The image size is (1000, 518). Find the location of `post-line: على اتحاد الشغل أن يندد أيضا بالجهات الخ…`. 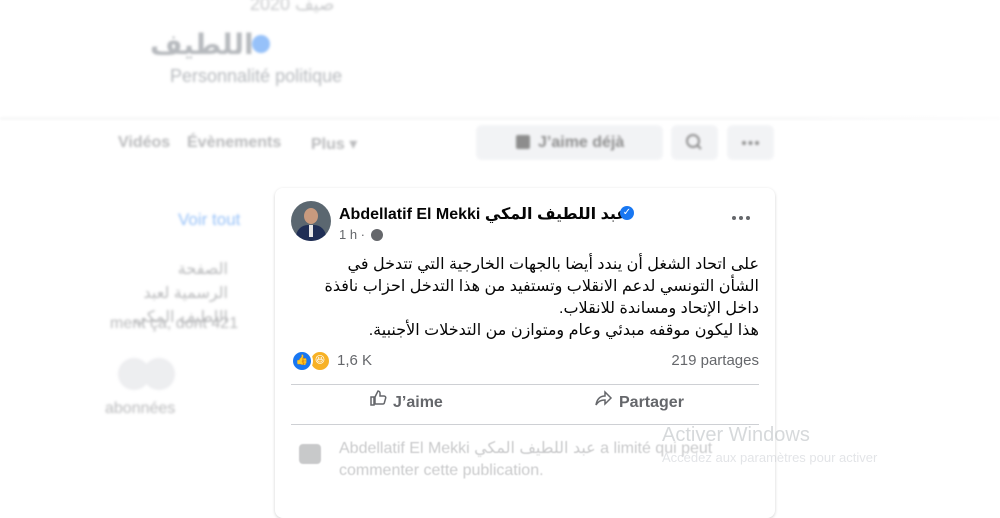

post-line: على اتحاد الشغل أن يندد أيضا بالجهات الخ… is located at coordinates (553, 264).